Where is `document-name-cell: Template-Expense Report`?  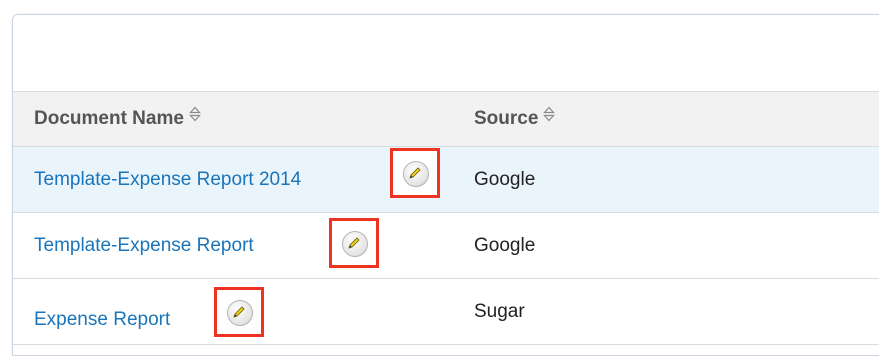 document-name-cell: Template-Expense Report is located at coordinates (144, 245).